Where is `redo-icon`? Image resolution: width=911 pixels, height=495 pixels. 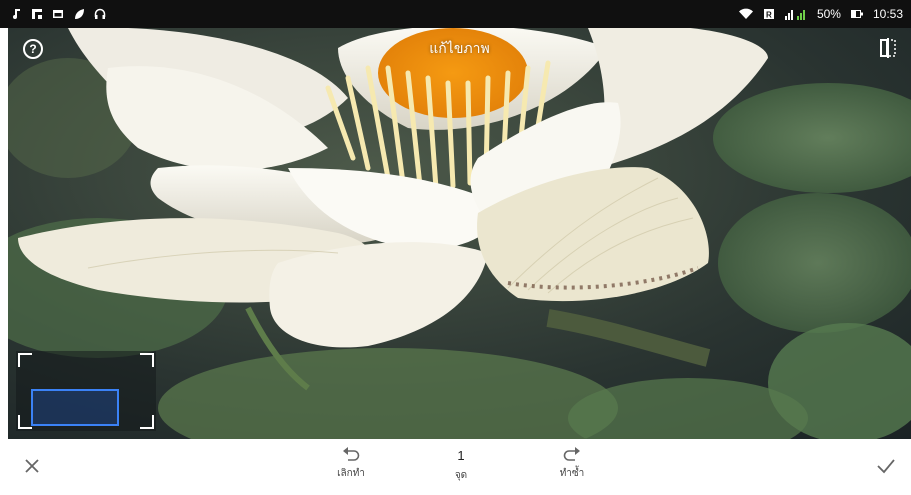 redo-icon is located at coordinates (571, 454).